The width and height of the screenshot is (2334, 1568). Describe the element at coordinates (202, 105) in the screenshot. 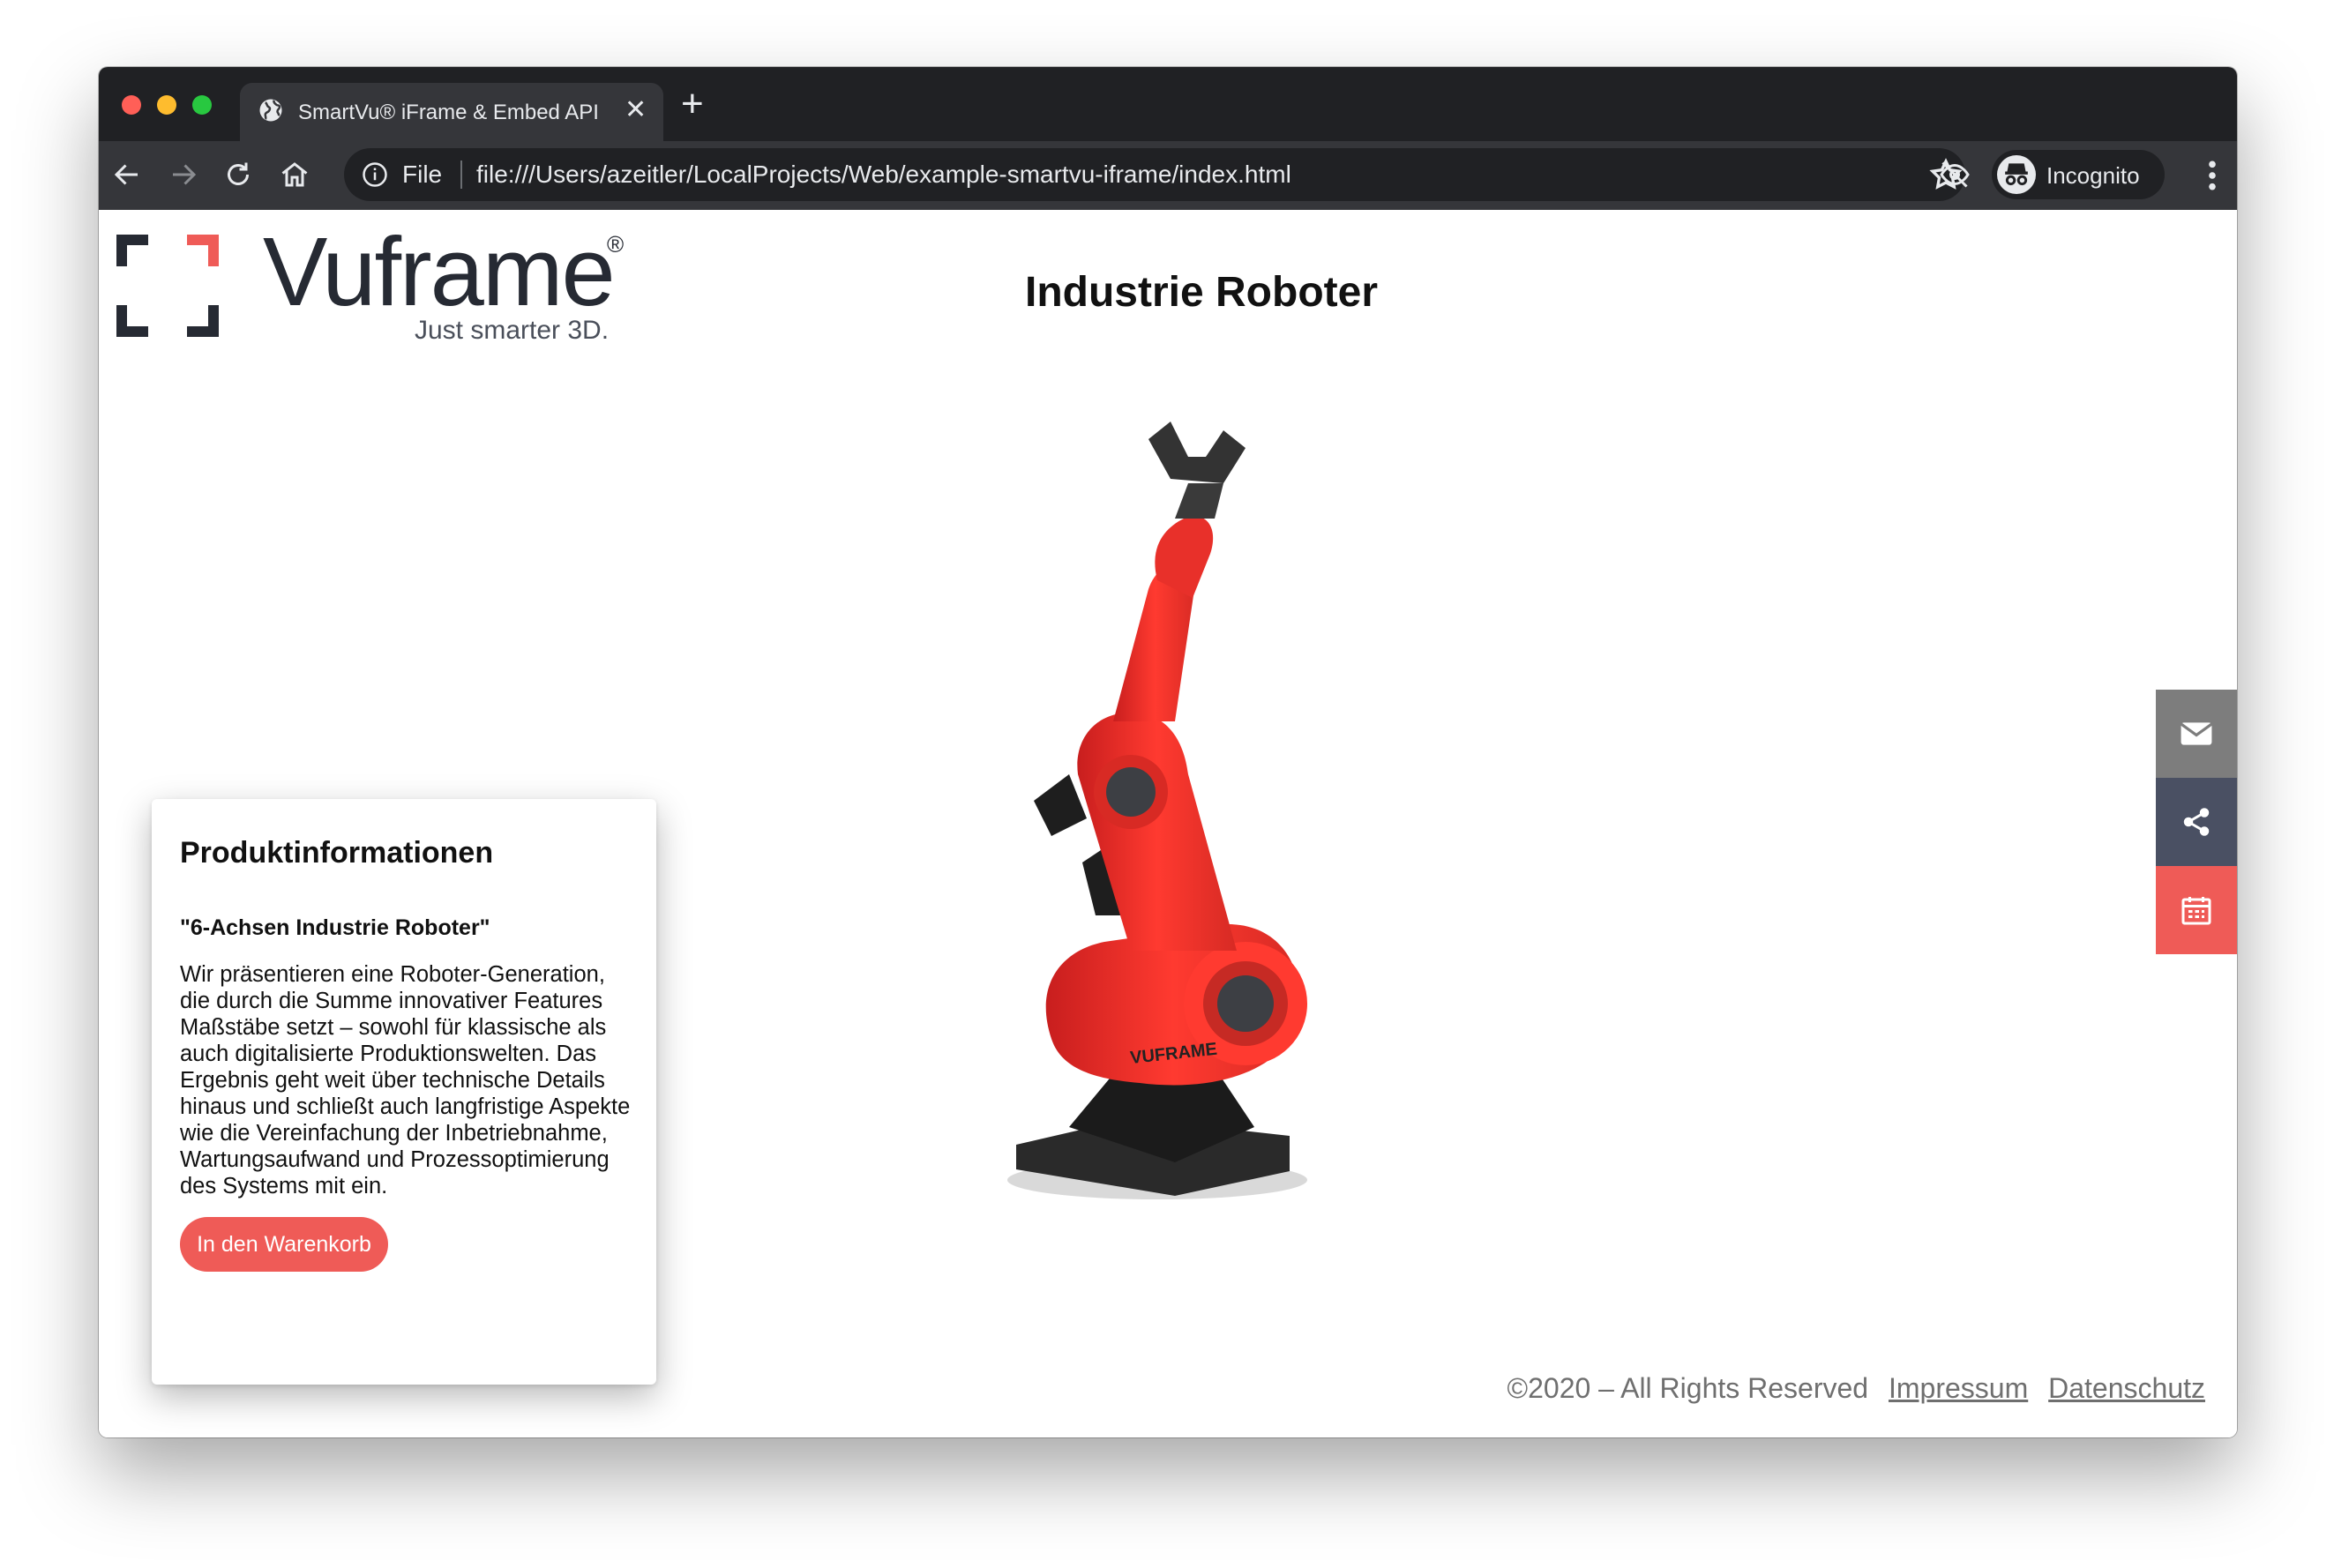

I see `zoom-window-button` at that location.